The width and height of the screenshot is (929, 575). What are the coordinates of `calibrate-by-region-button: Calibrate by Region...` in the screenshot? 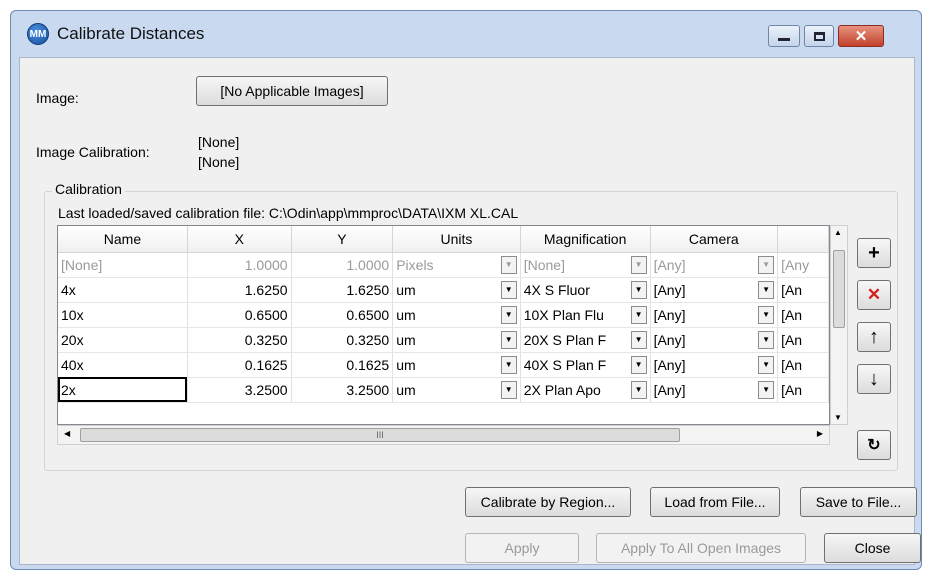 It's located at (548, 502).